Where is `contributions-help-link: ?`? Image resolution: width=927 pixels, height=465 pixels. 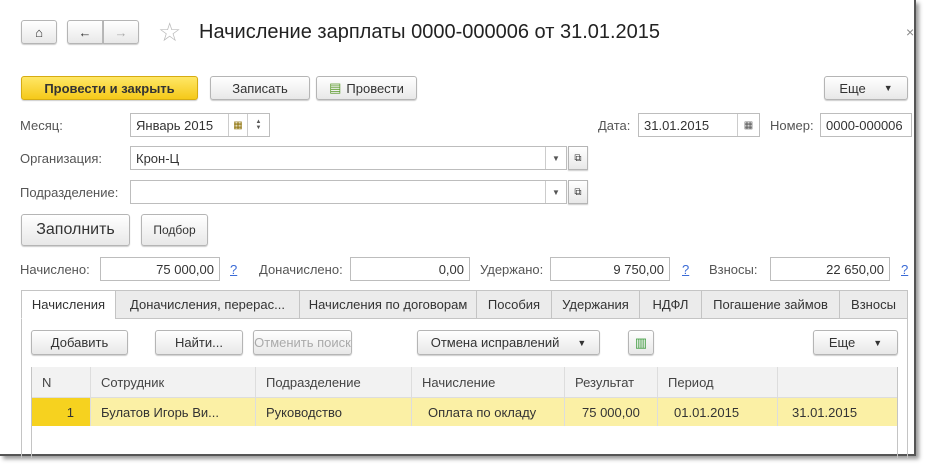 contributions-help-link: ? is located at coordinates (904, 269).